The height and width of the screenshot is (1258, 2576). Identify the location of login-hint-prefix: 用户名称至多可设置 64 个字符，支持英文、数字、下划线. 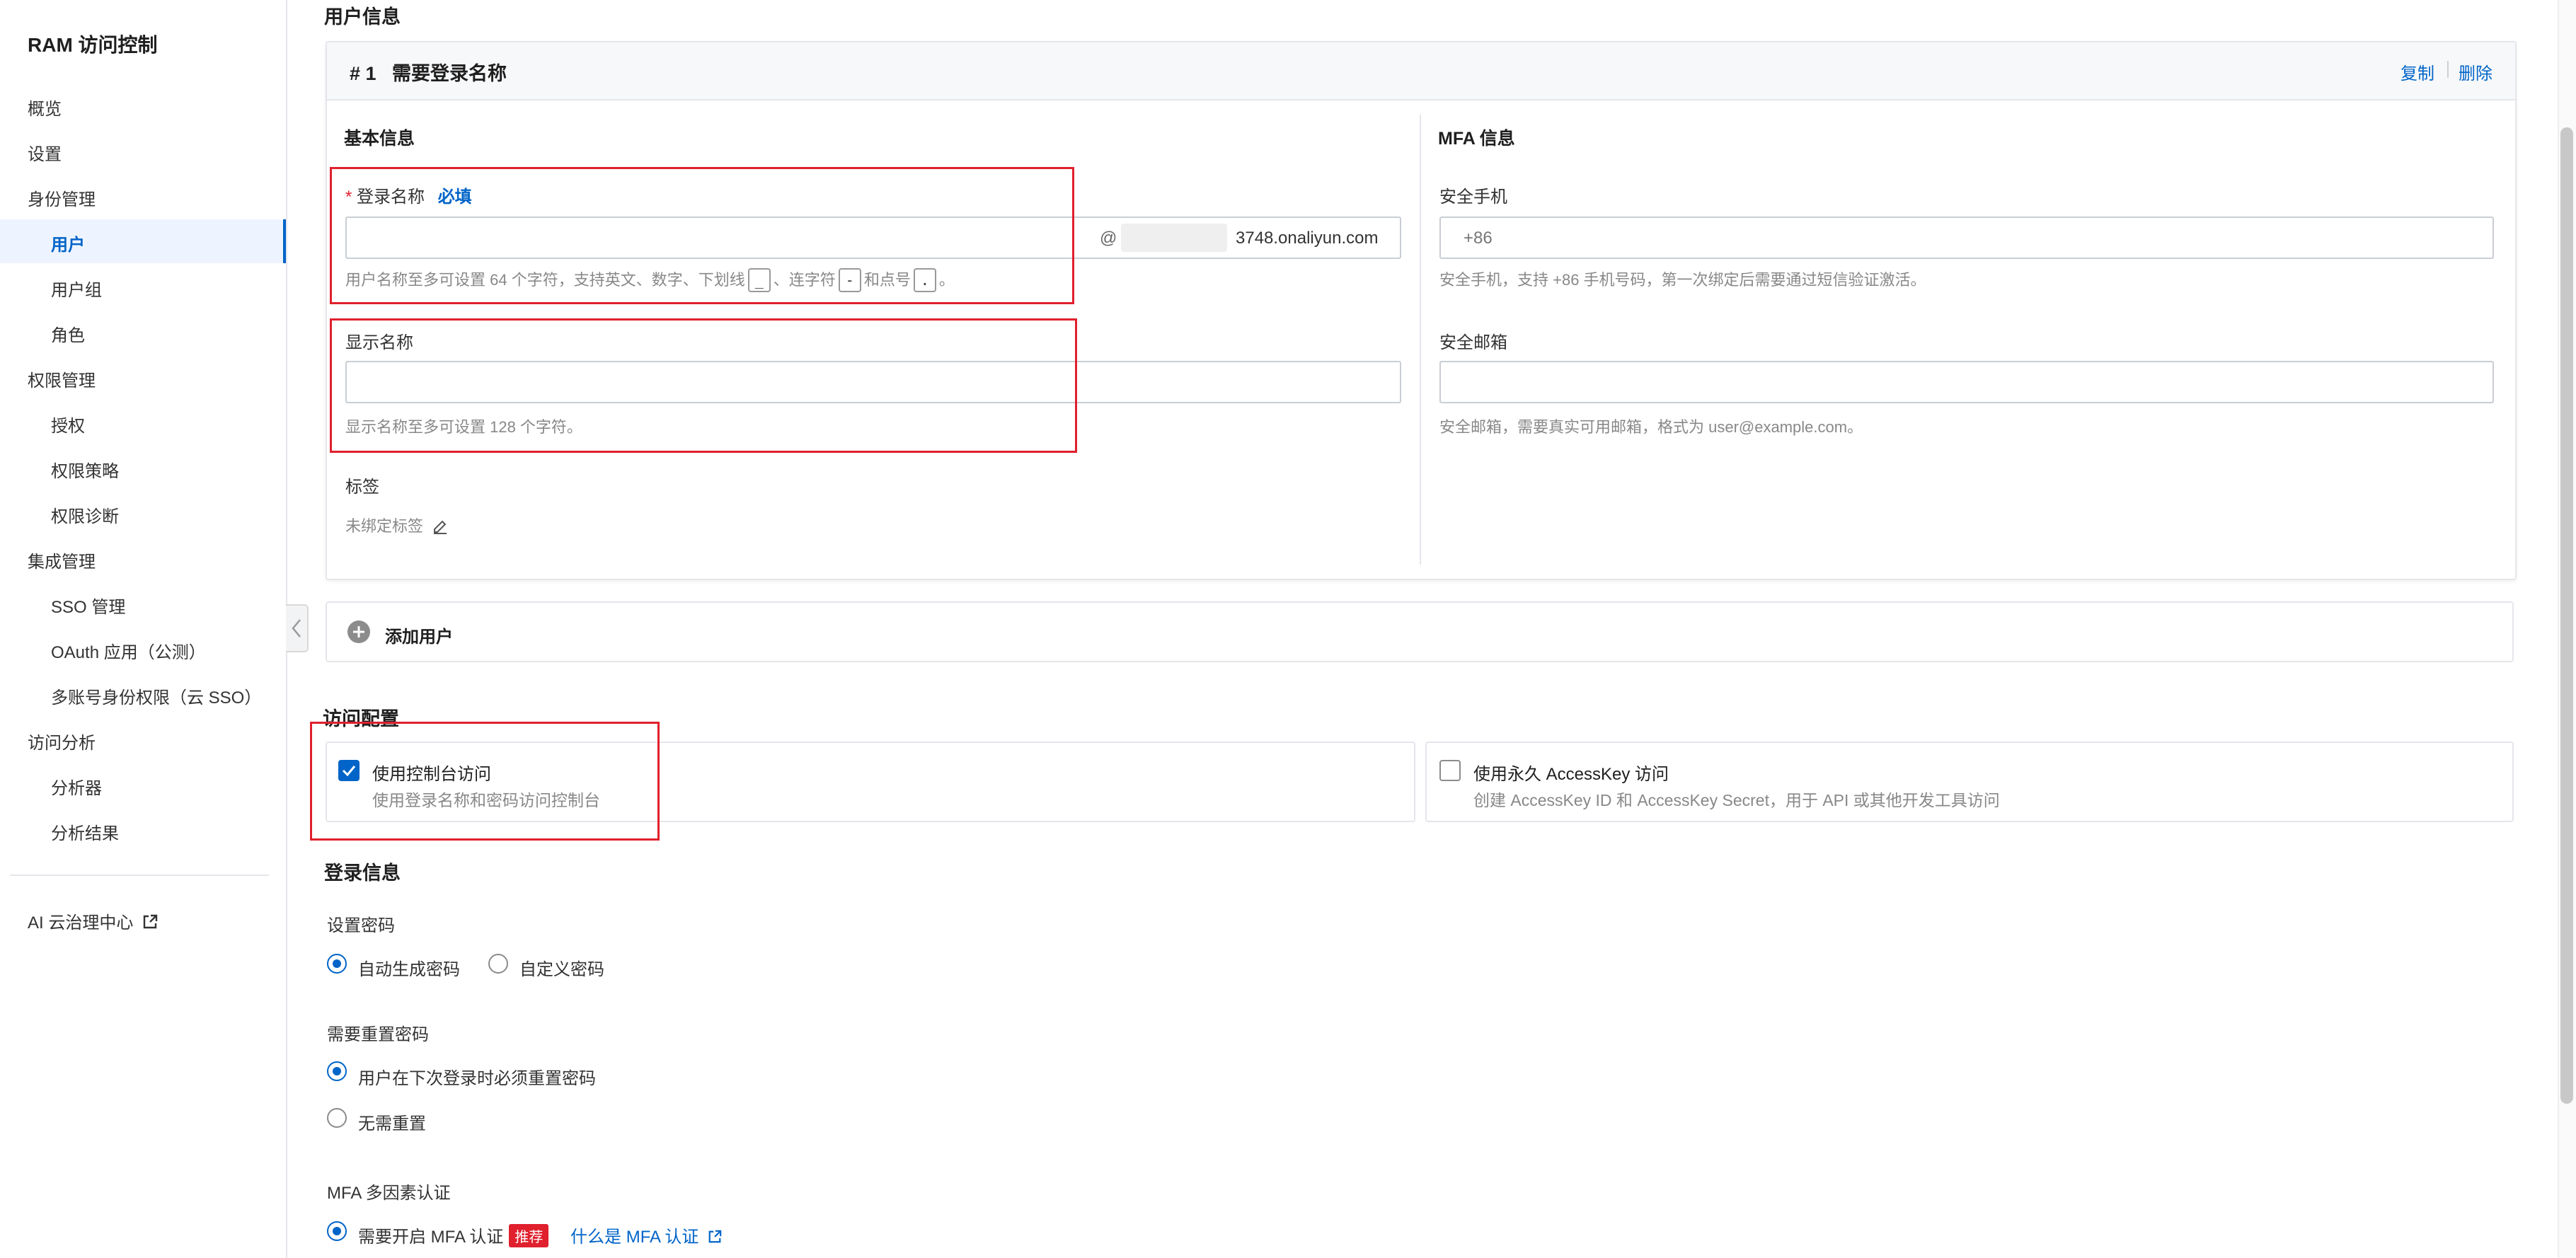
(545, 280).